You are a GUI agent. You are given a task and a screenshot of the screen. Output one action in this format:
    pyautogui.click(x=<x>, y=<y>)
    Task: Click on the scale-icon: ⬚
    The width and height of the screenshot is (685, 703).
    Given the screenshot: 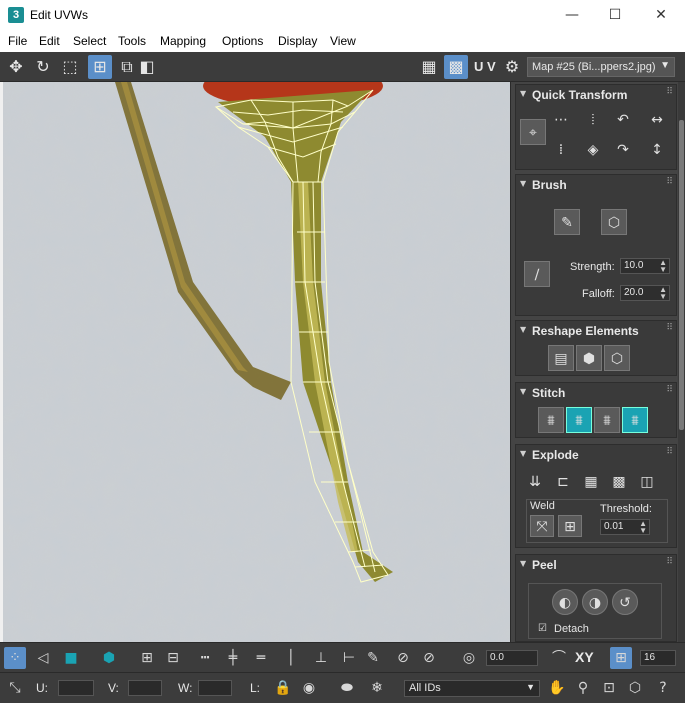 What is the action you would take?
    pyautogui.click(x=70, y=67)
    